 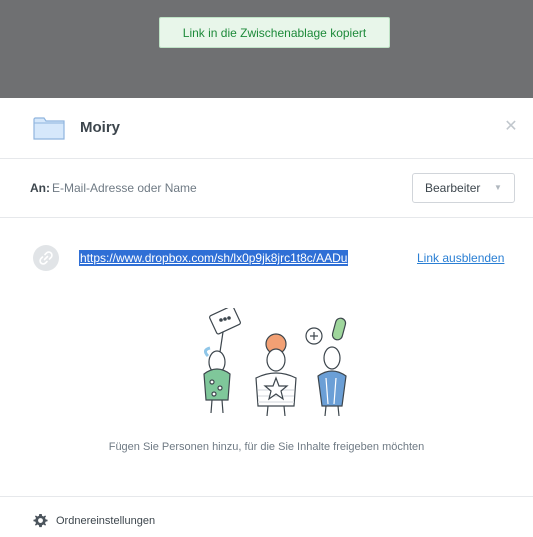 What do you see at coordinates (100, 127) in the screenshot?
I see `folder-name: Moiry` at bounding box center [100, 127].